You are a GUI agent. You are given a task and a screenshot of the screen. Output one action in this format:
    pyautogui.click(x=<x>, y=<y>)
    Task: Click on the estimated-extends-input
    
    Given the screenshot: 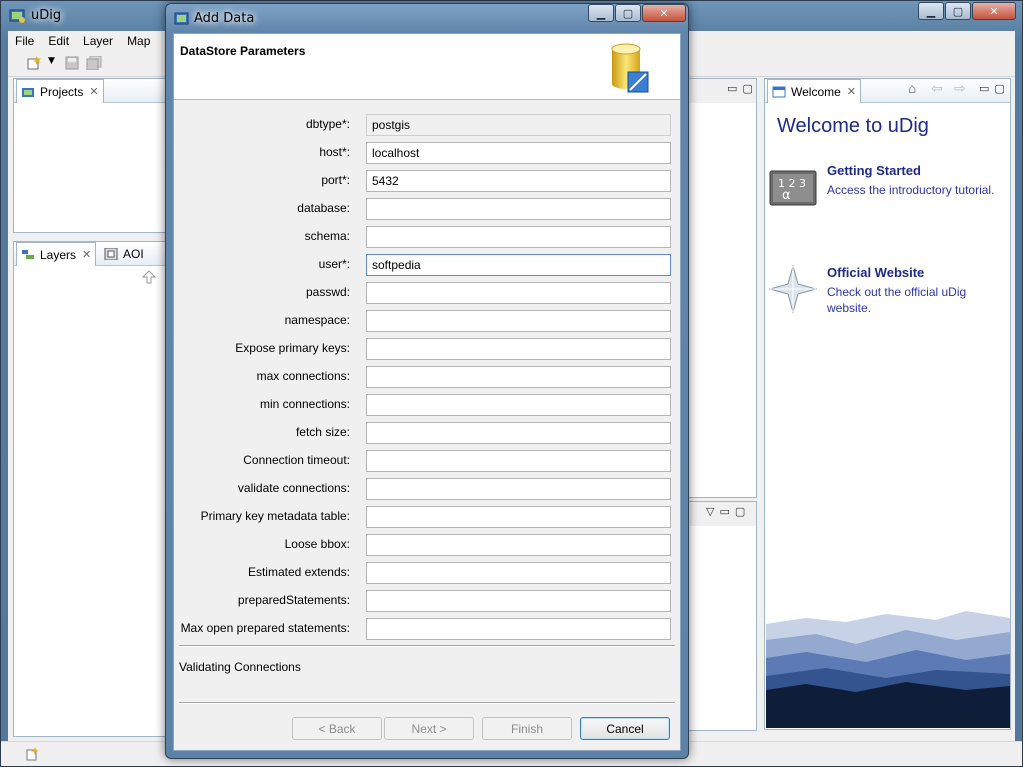 What is the action you would take?
    pyautogui.click(x=518, y=573)
    